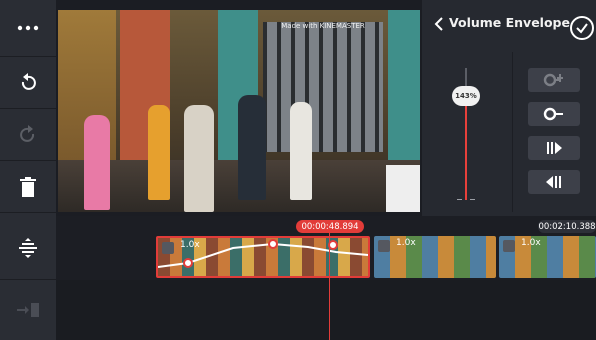  What do you see at coordinates (512, 132) in the screenshot?
I see `panel-divider` at bounding box center [512, 132].